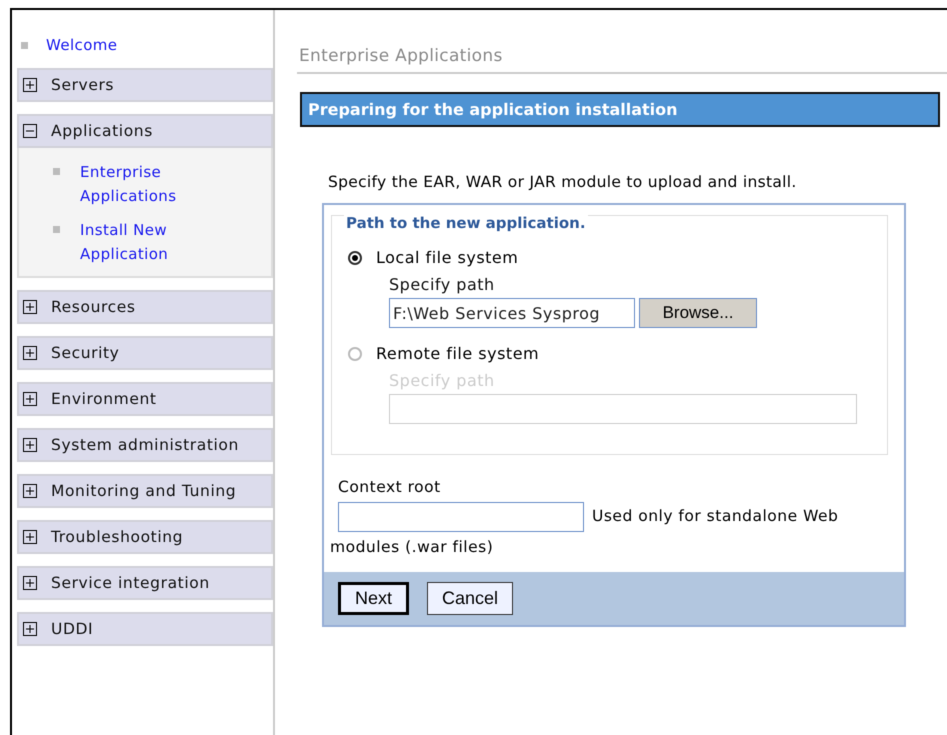 This screenshot has width=947, height=735. What do you see at coordinates (512, 313) in the screenshot?
I see `path-input-field: F:\Web Services Sysprog` at bounding box center [512, 313].